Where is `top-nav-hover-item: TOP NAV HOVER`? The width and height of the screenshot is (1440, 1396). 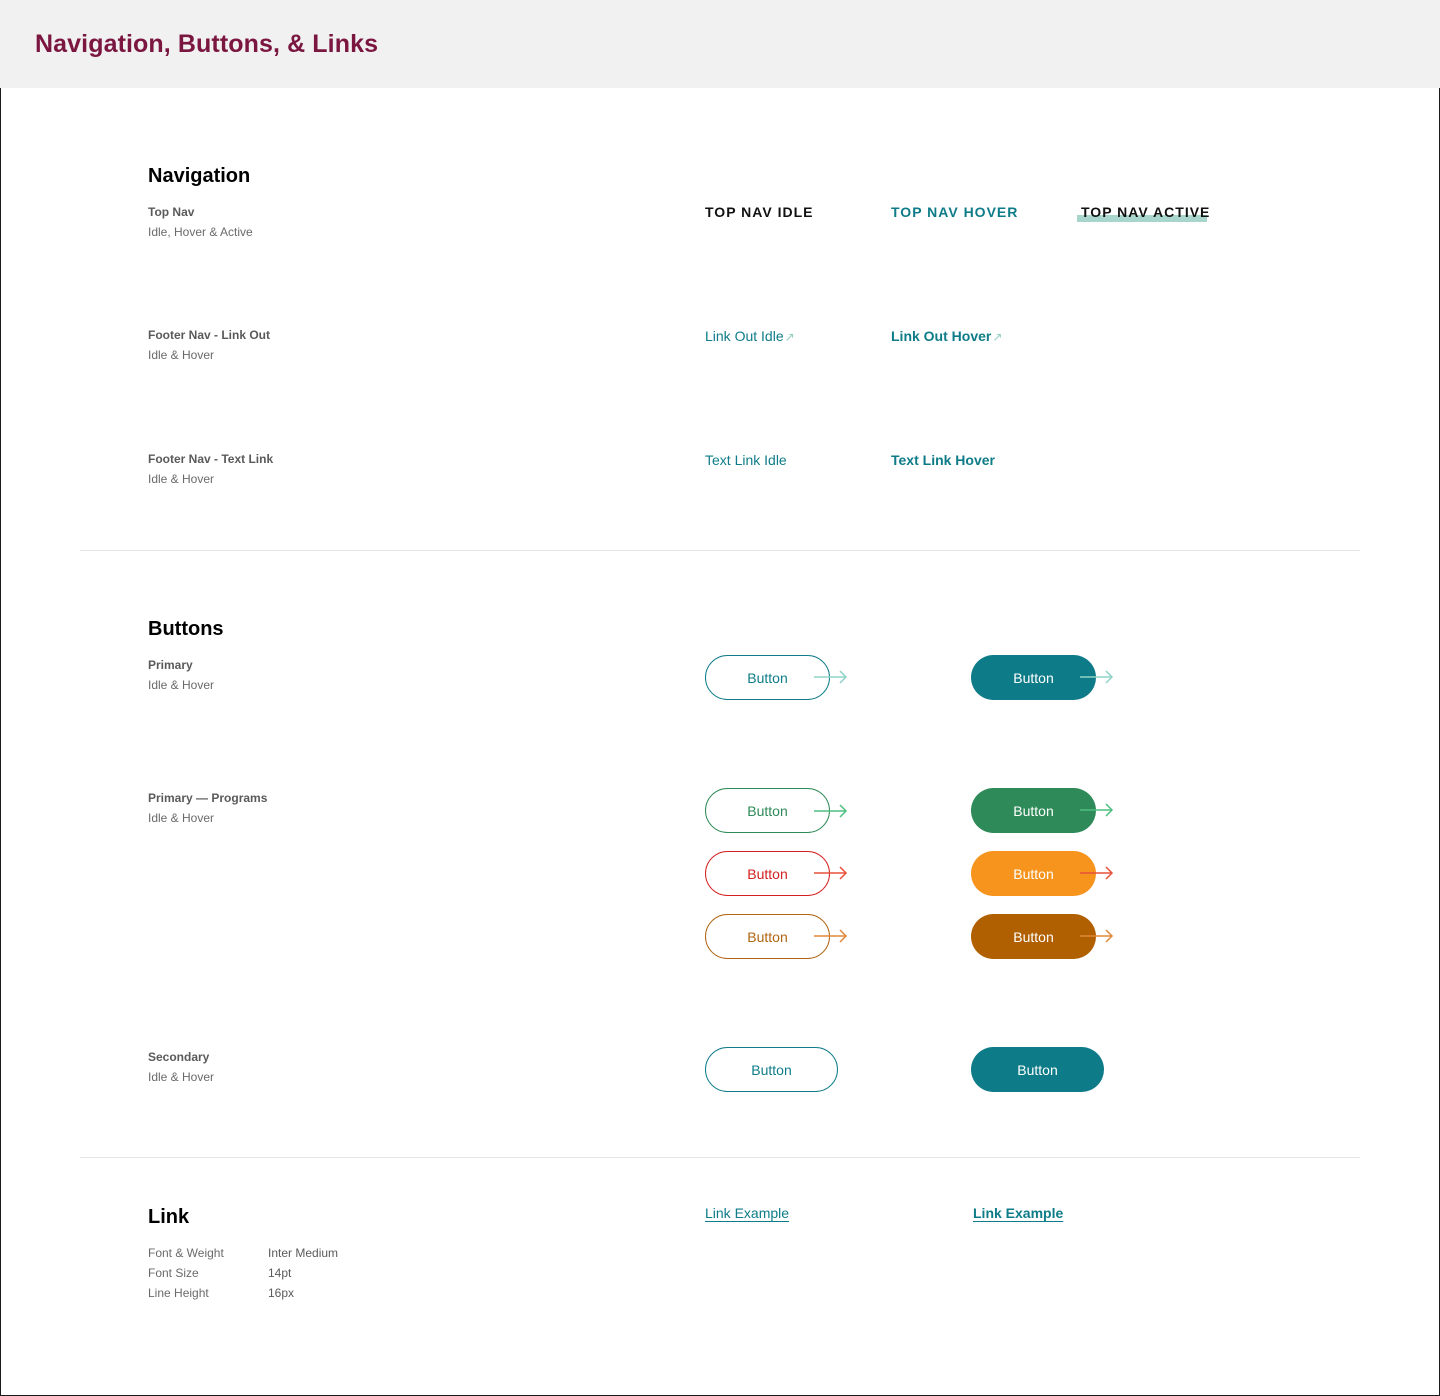 top-nav-hover-item: TOP NAV HOVER is located at coordinates (954, 212).